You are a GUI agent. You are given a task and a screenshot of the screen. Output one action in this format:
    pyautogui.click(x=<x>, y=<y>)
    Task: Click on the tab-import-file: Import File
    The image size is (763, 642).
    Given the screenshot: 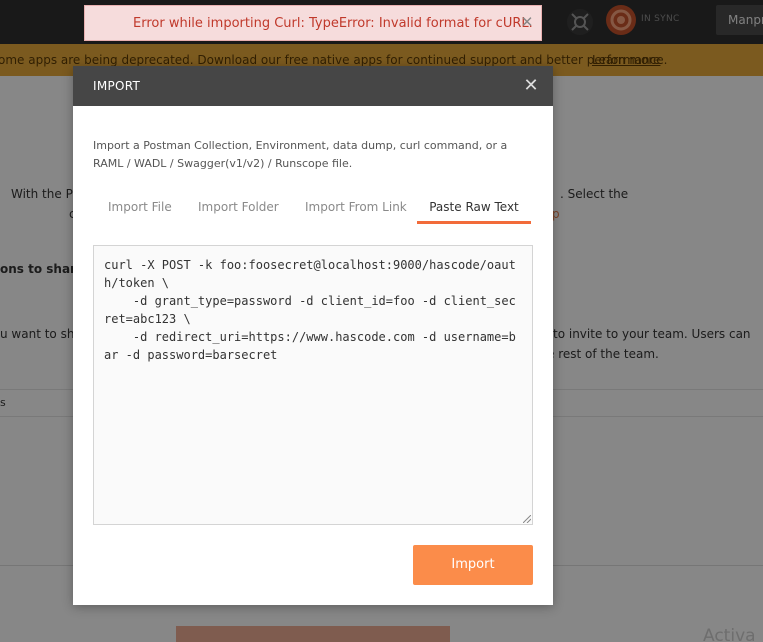 What is the action you would take?
    pyautogui.click(x=140, y=207)
    